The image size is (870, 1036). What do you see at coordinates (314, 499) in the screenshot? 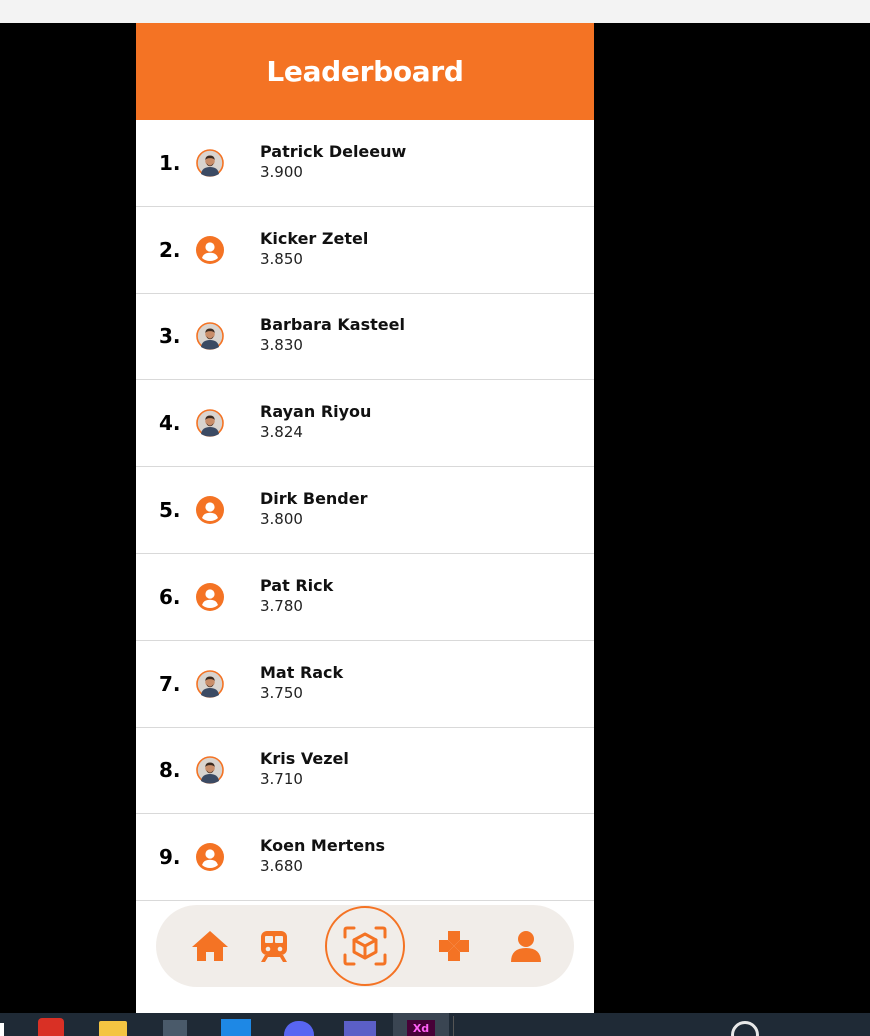
I see `player-name: Dirk Bender` at bounding box center [314, 499].